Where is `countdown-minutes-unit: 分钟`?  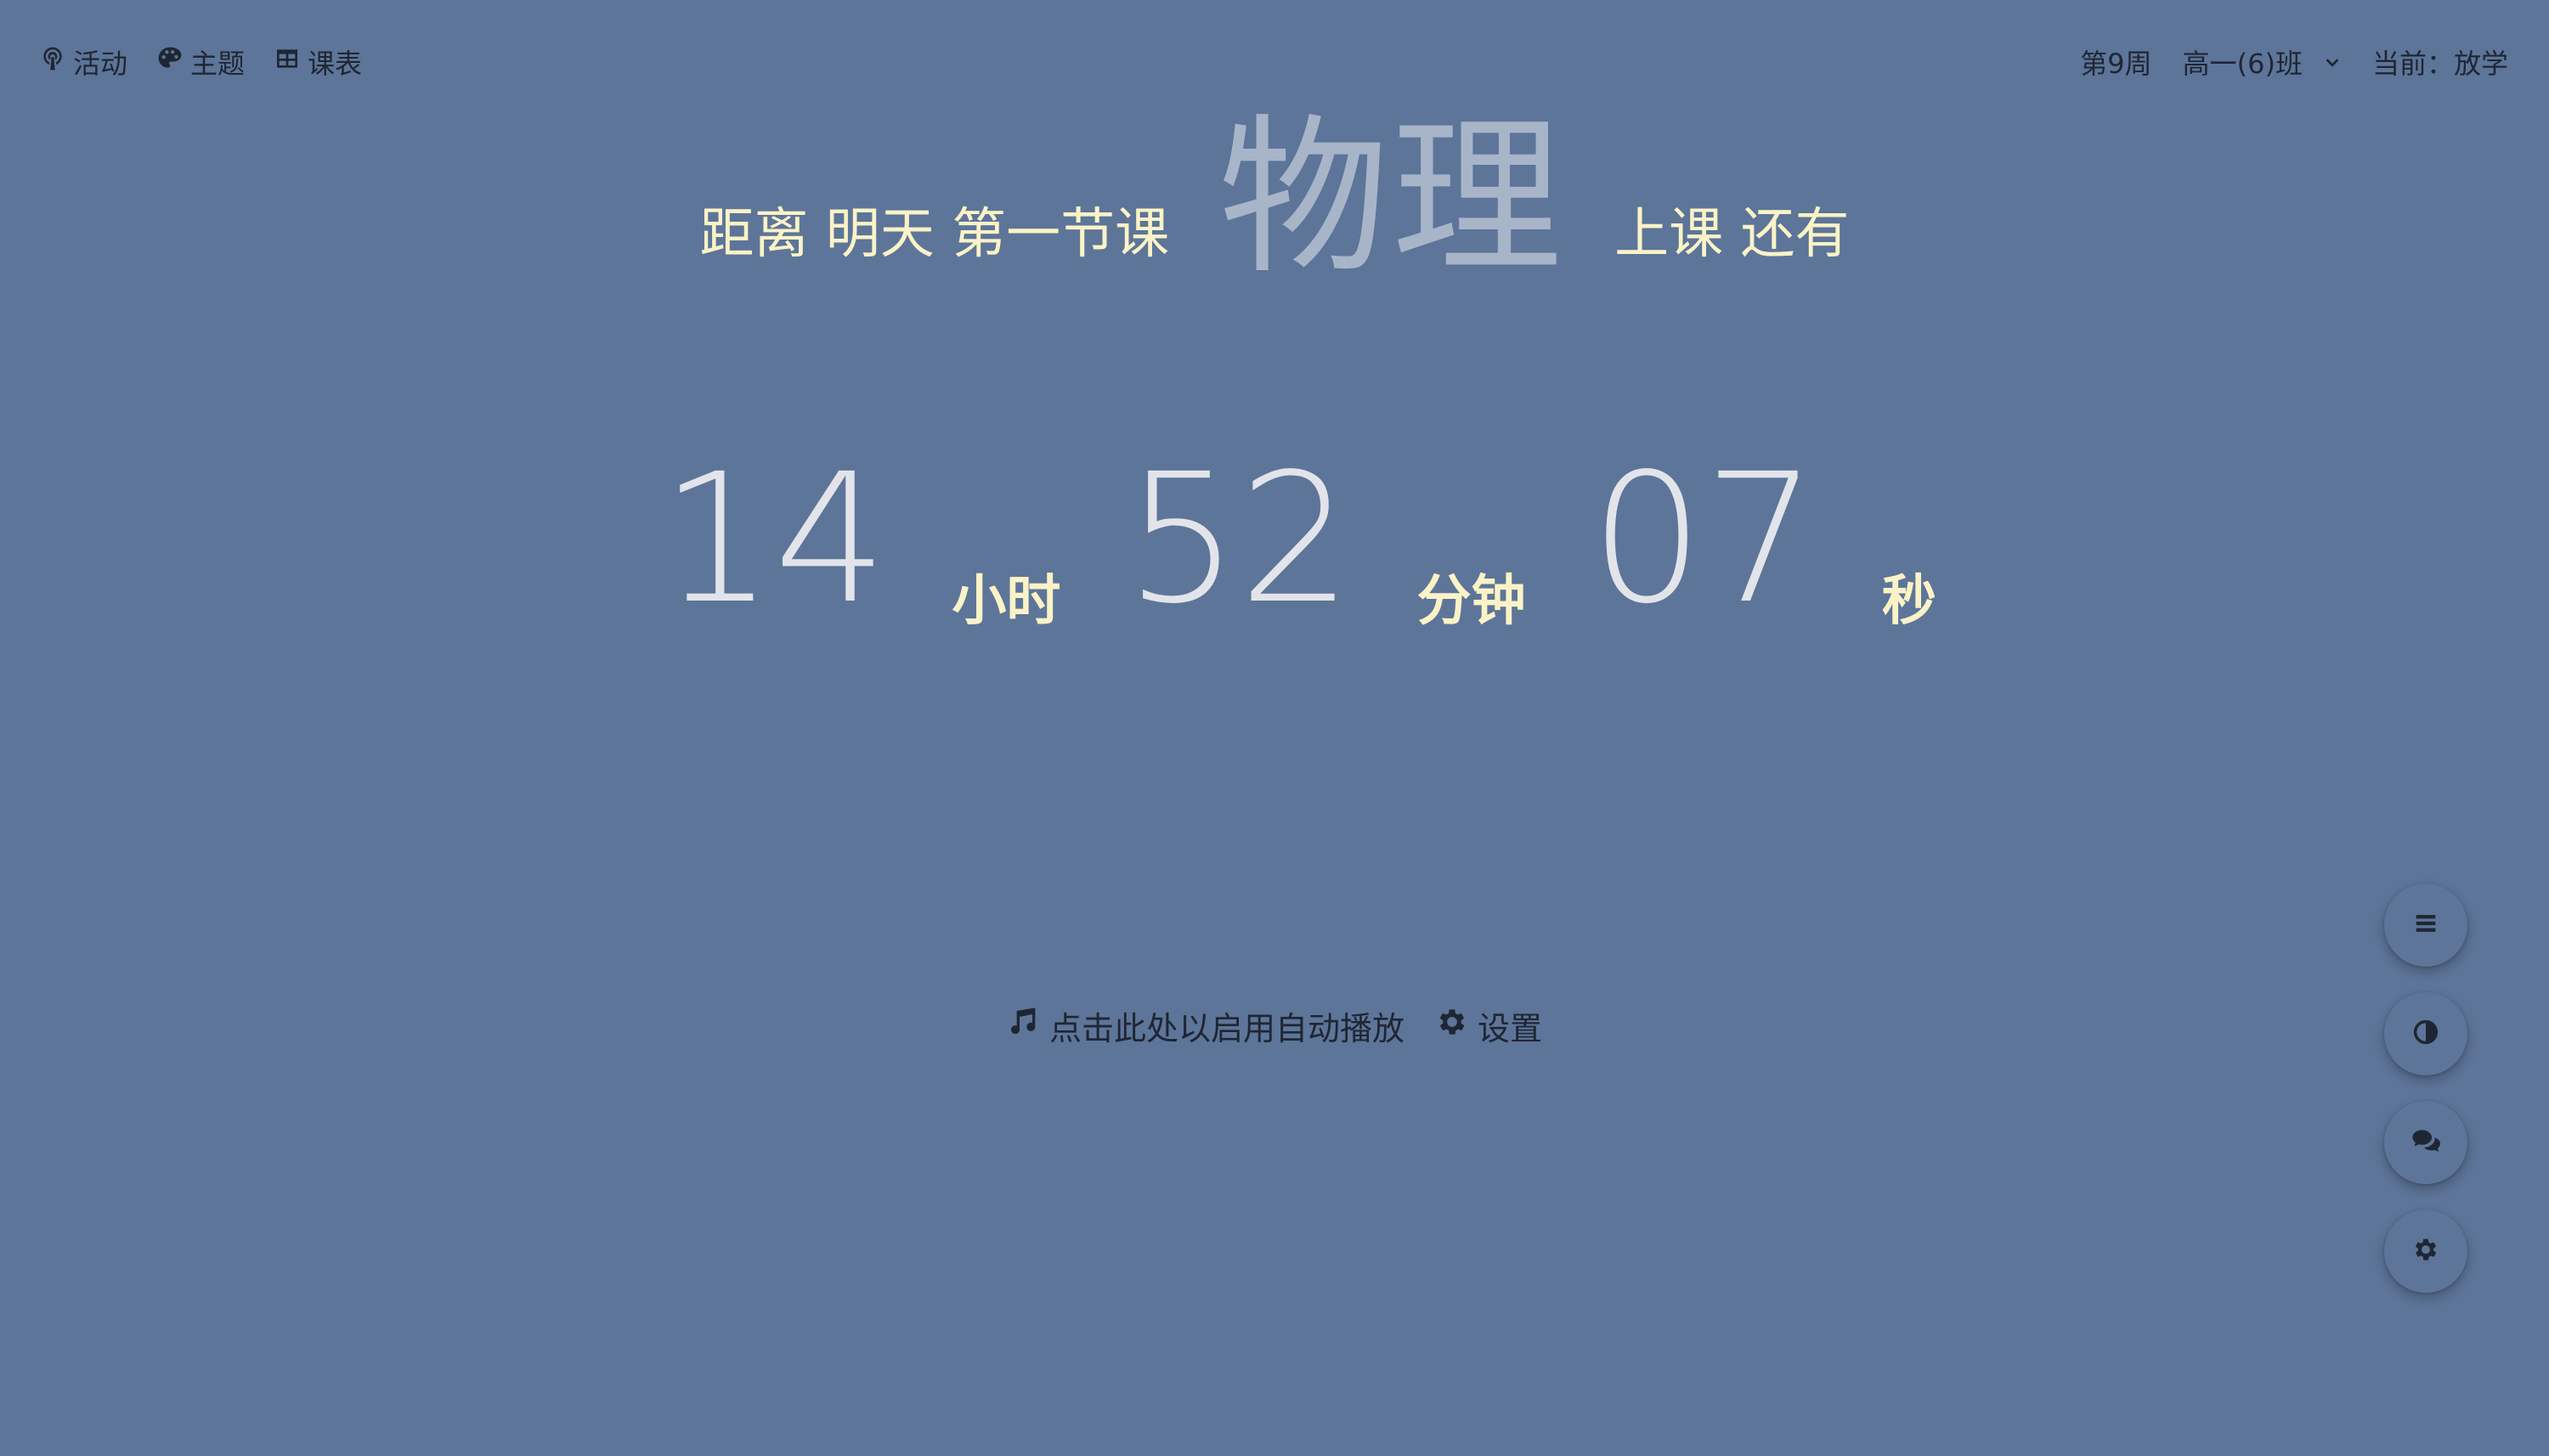
countdown-minutes-unit: 分钟 is located at coordinates (1471, 602).